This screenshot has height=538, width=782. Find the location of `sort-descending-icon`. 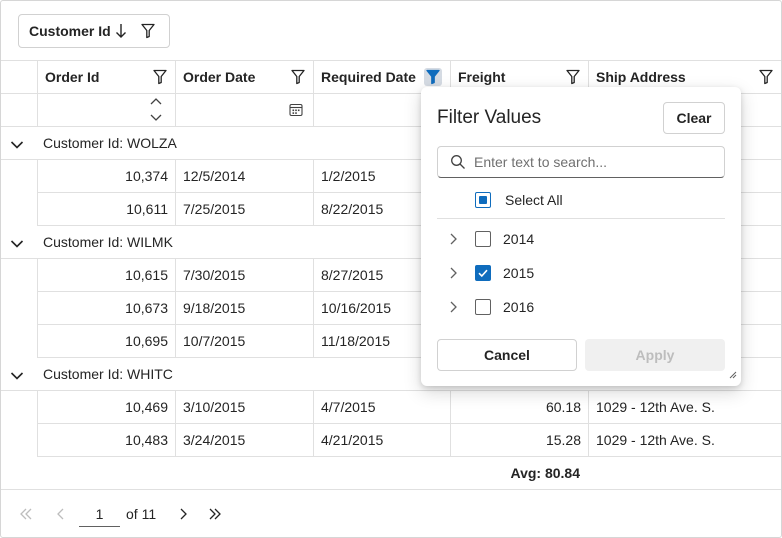

sort-descending-icon is located at coordinates (121, 32).